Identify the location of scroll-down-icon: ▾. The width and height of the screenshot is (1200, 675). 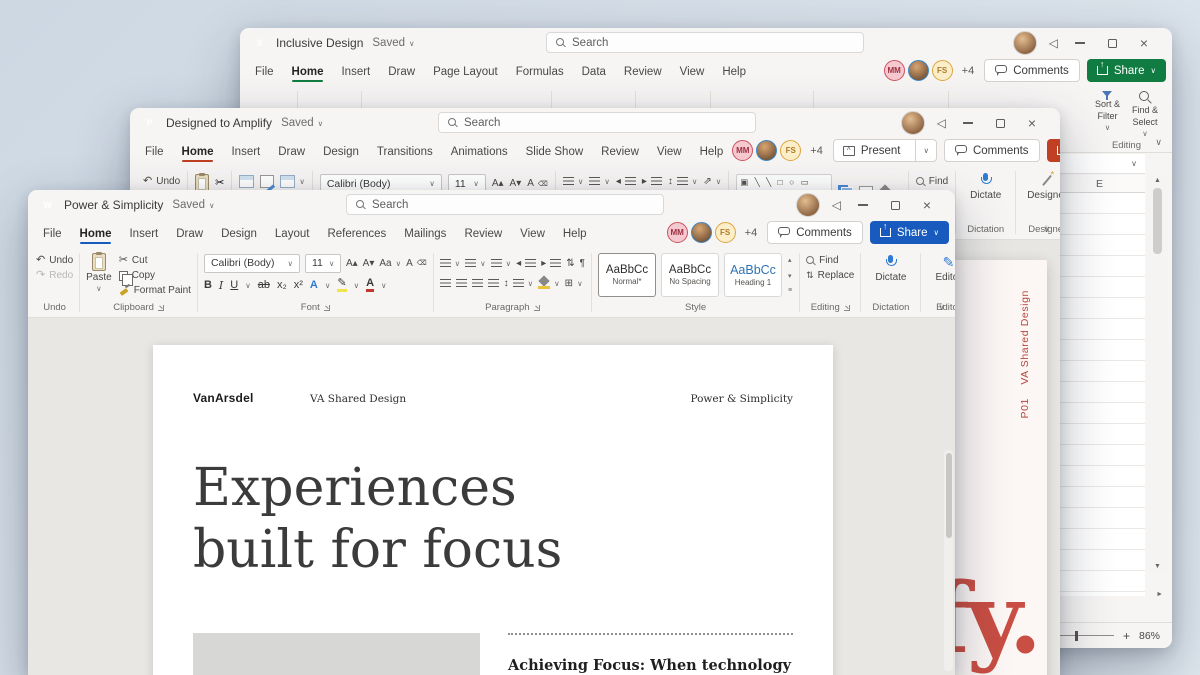
(790, 276).